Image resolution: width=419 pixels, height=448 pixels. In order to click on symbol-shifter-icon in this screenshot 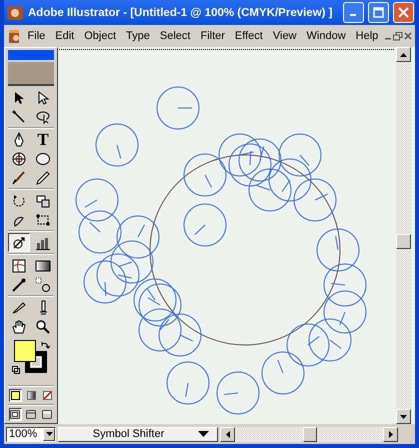, I will do `click(19, 242)`.